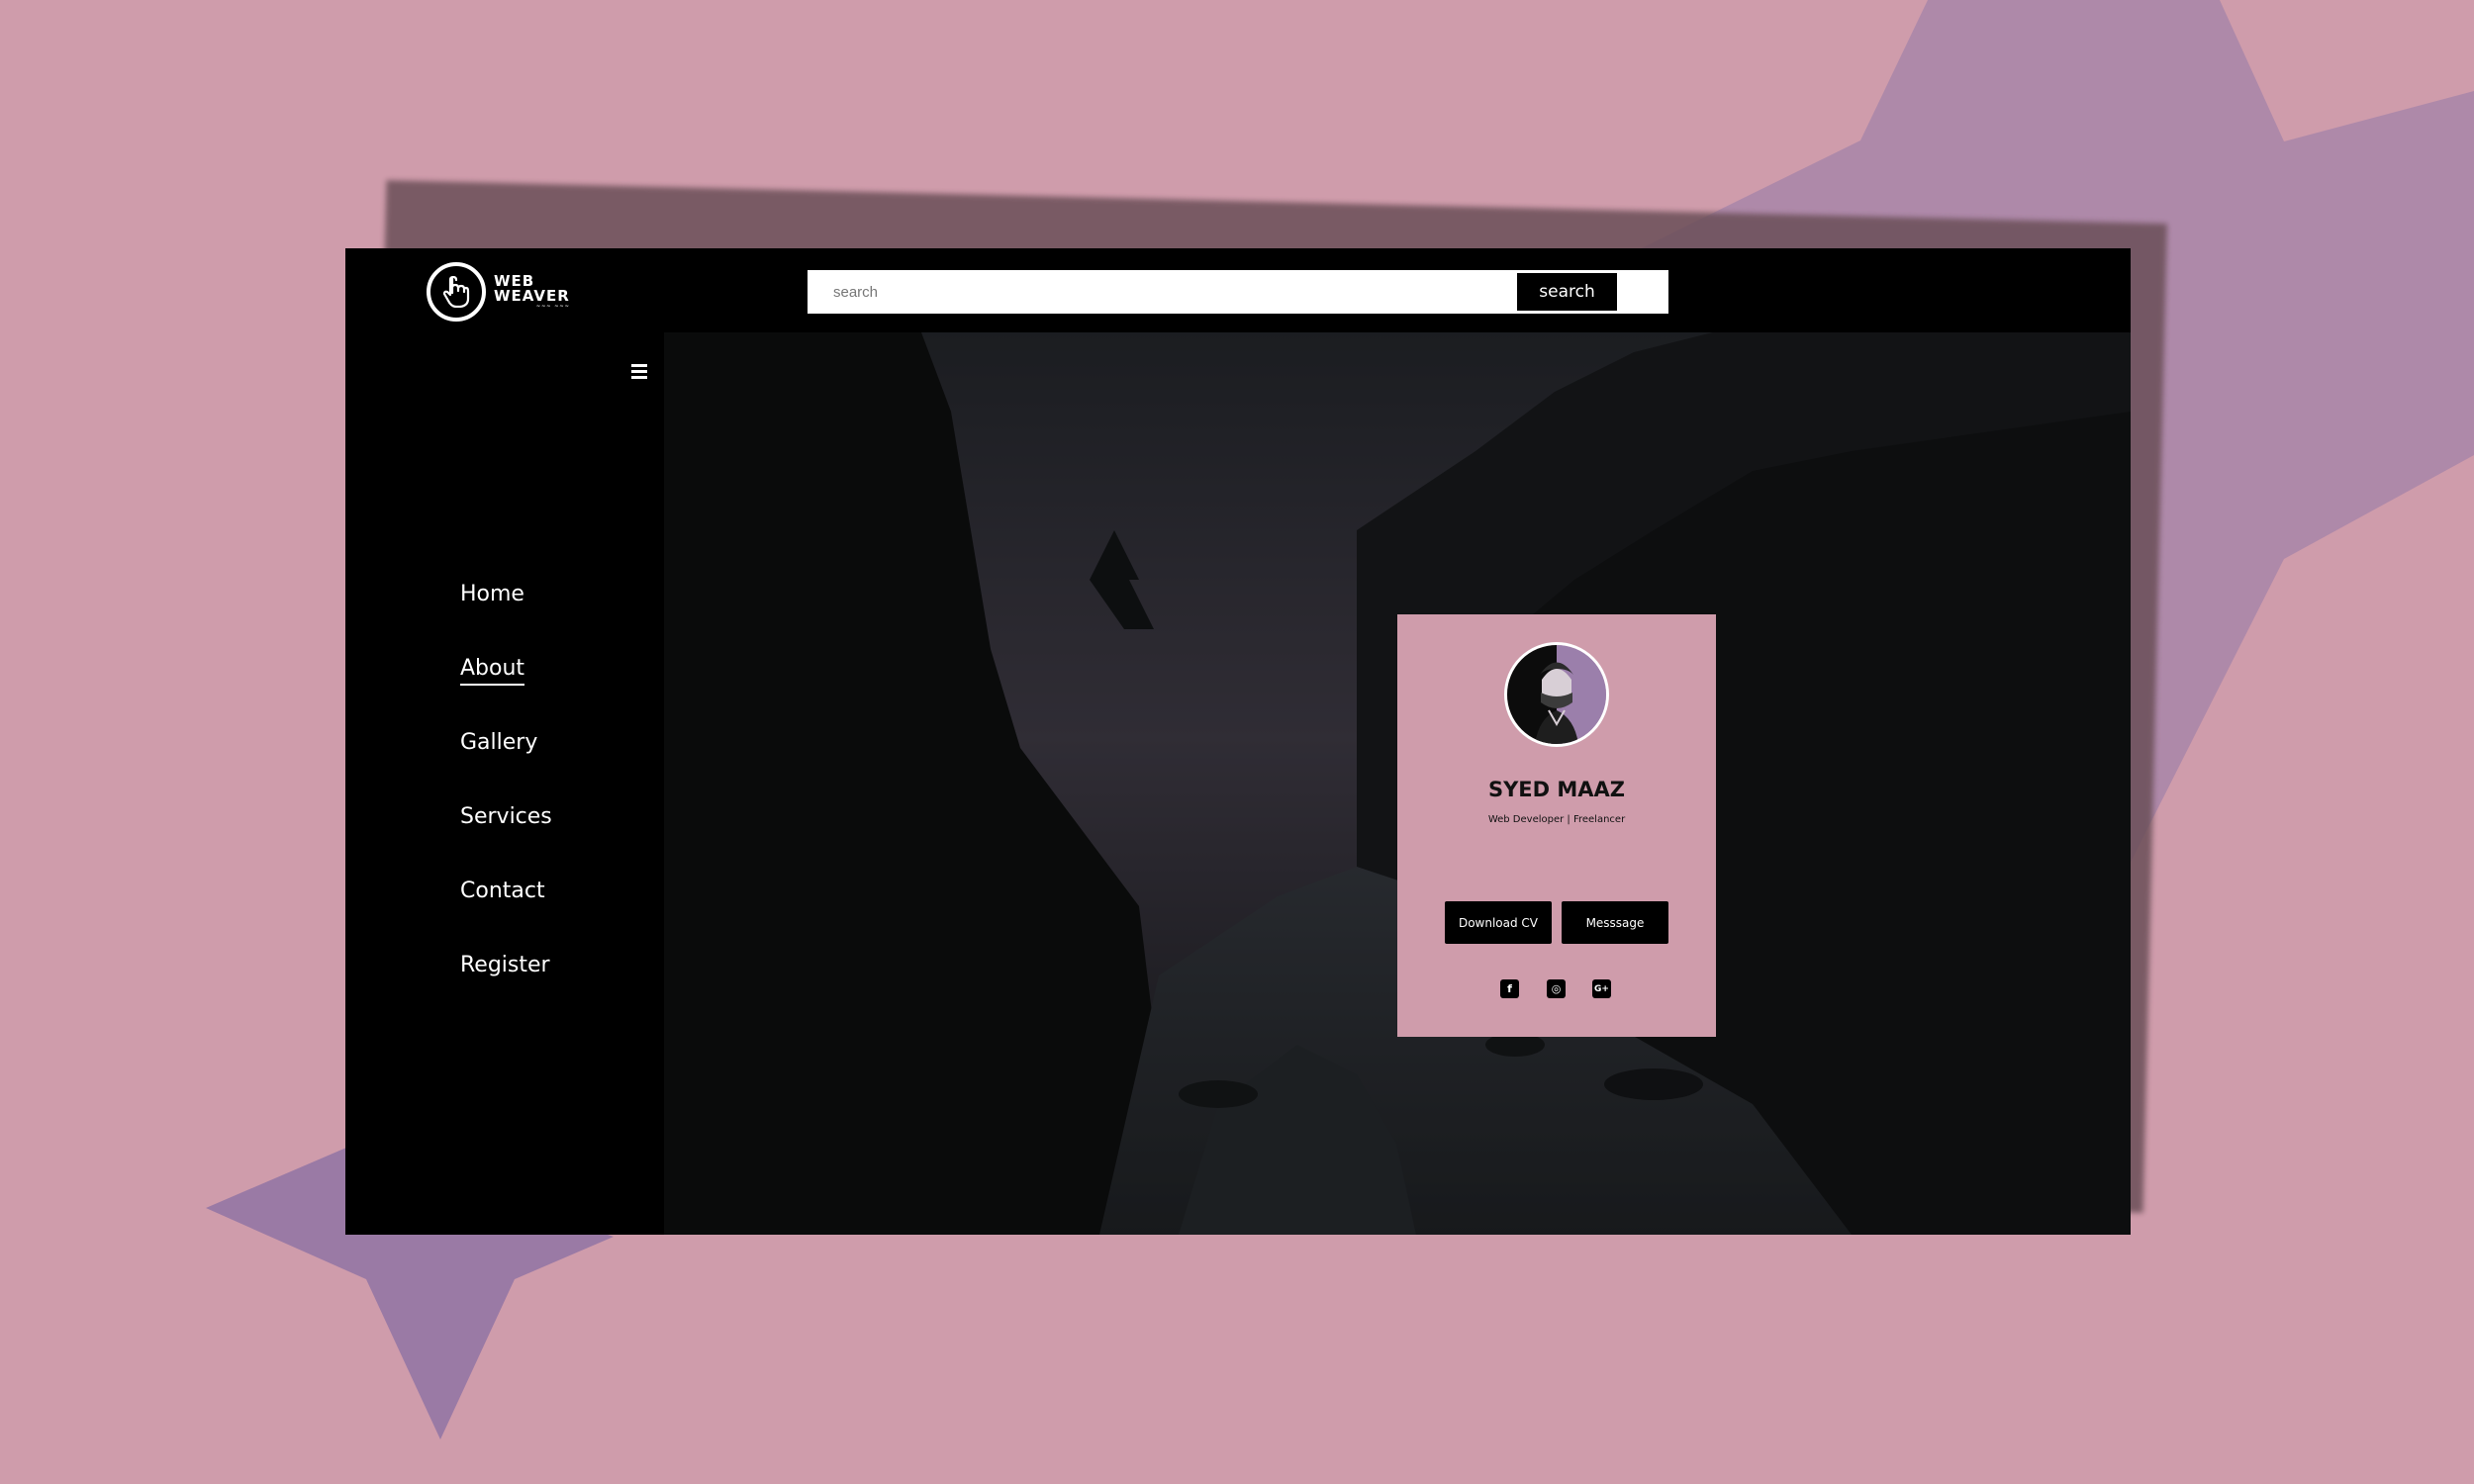 The height and width of the screenshot is (1484, 2474). Describe the element at coordinates (1498, 922) in the screenshot. I see `download-cv-button: Download CV` at that location.